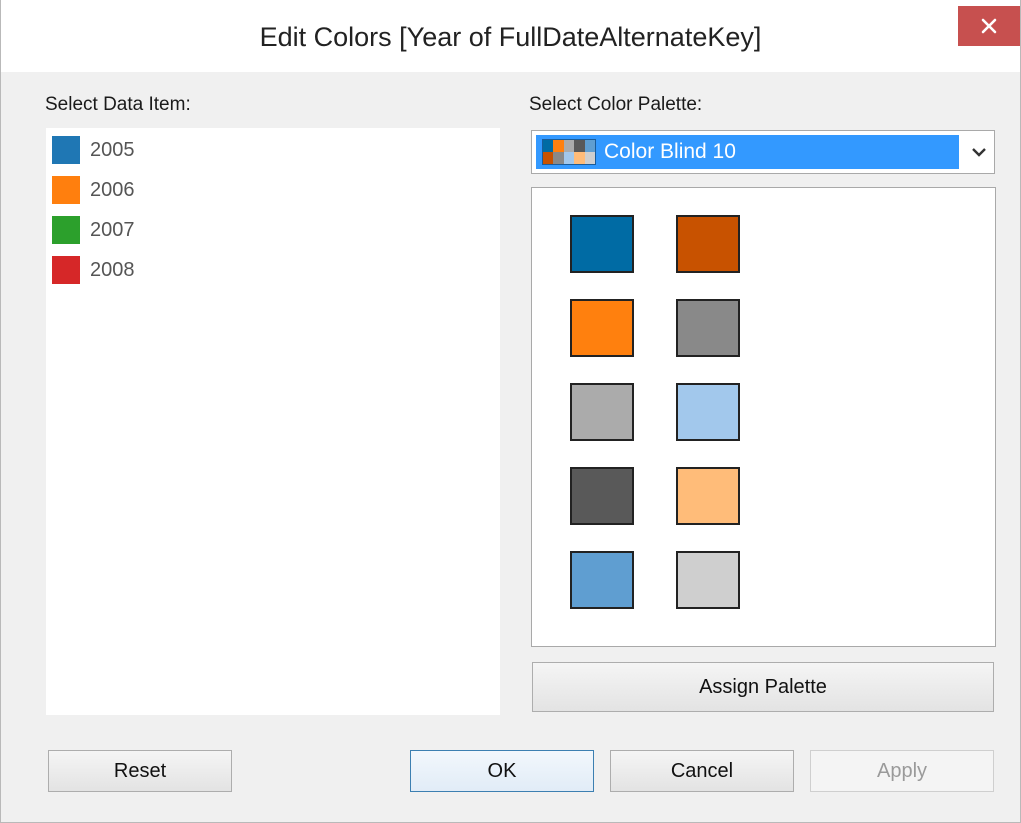  Describe the element at coordinates (112, 269) in the screenshot. I see `data-item-label: 2008` at that location.